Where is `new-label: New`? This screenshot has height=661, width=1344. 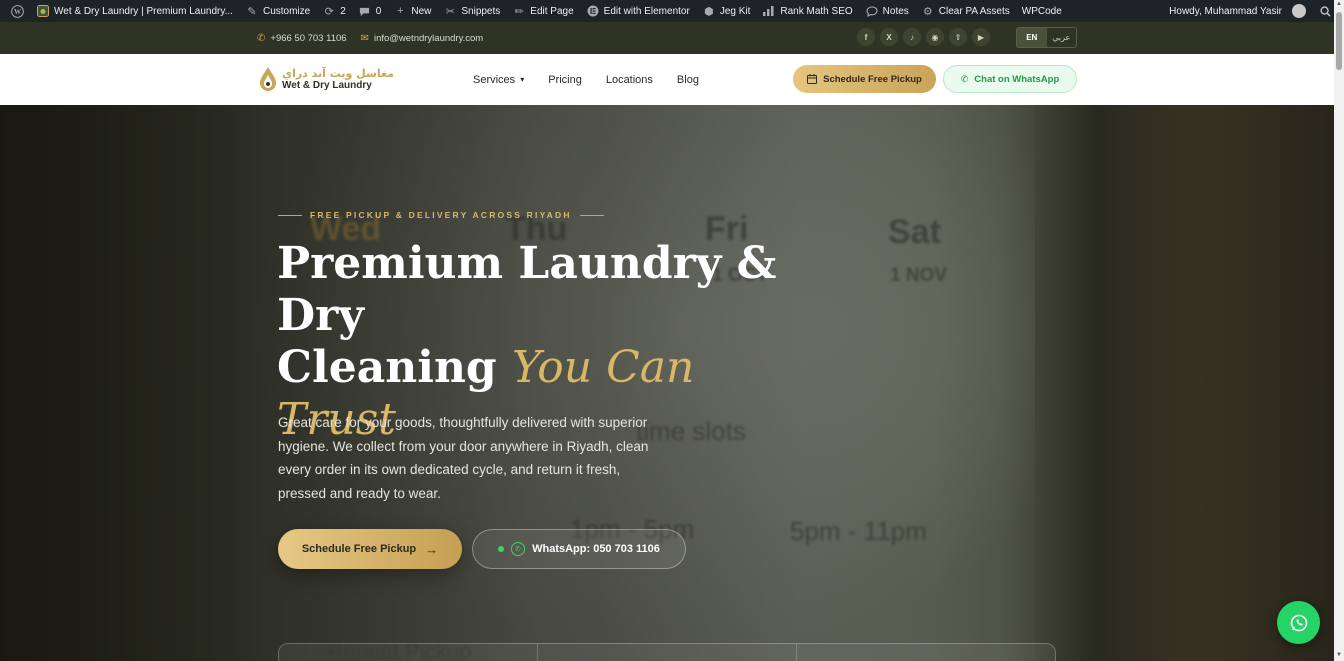
new-label: New is located at coordinates (421, 11).